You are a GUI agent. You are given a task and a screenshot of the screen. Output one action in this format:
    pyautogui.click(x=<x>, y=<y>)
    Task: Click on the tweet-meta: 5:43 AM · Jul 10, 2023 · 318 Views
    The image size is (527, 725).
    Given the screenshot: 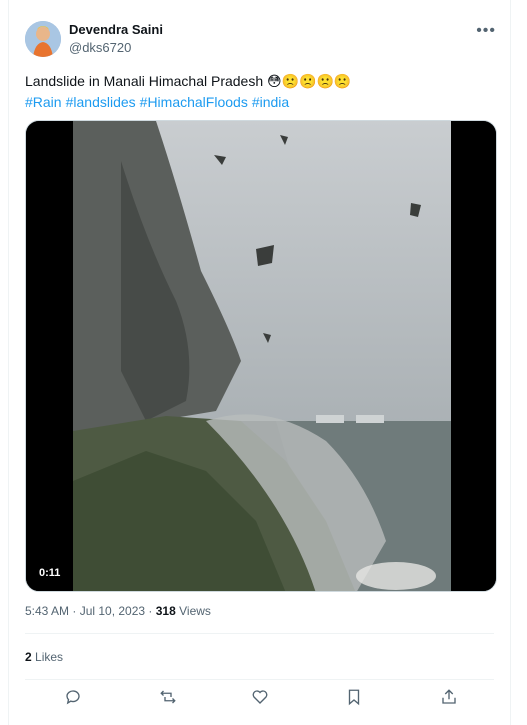 What is the action you would take?
    pyautogui.click(x=118, y=611)
    